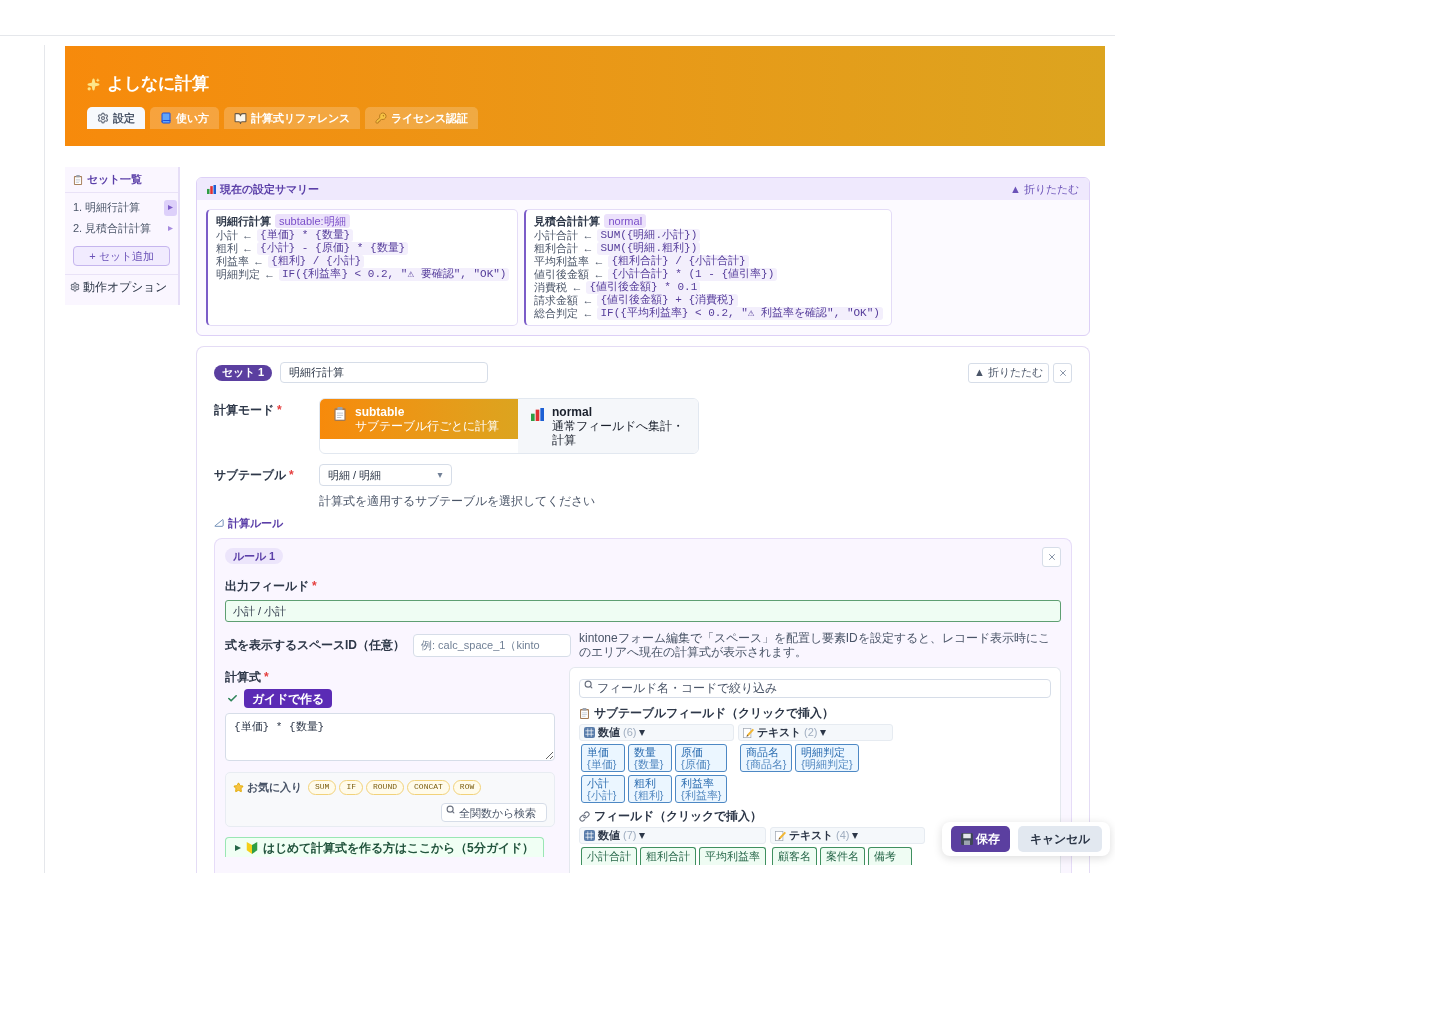 This screenshot has width=1440, height=1018. What do you see at coordinates (121, 207) in the screenshot?
I see `set-list-item: 1. 明細行計算` at bounding box center [121, 207].